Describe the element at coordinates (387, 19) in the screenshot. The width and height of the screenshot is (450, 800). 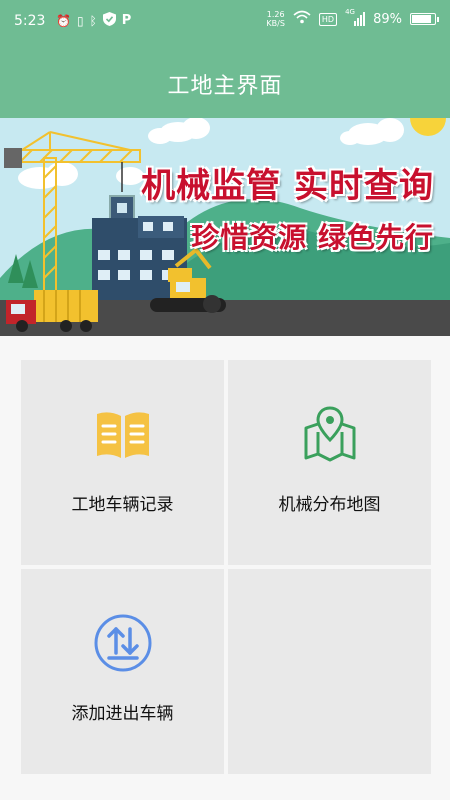
I see `battery-percent: 89%` at that location.